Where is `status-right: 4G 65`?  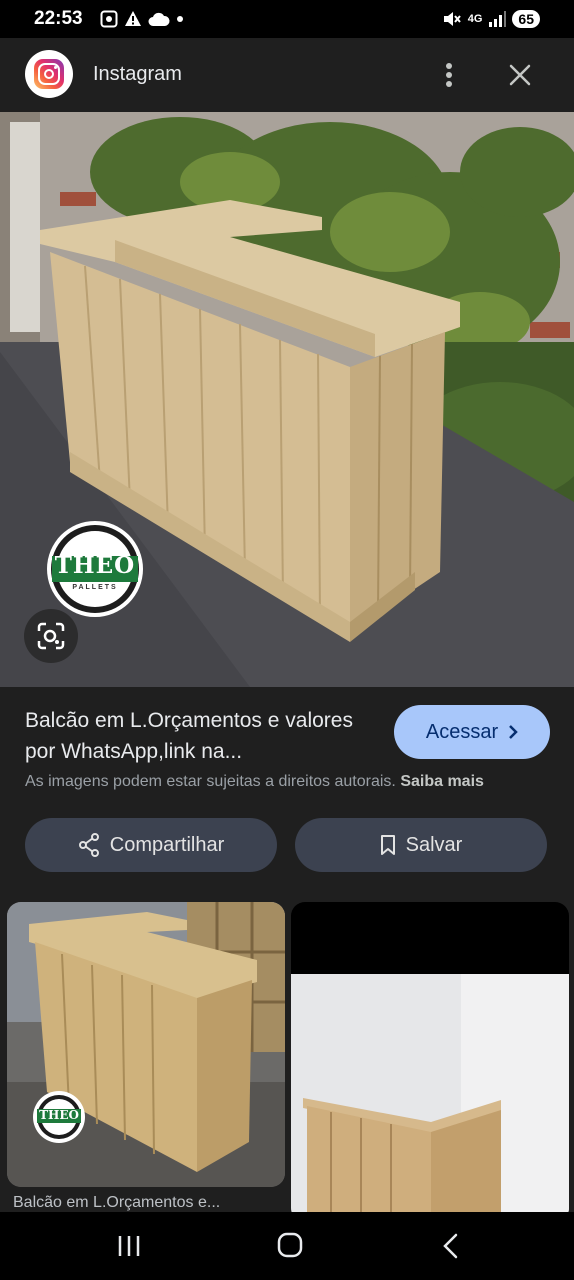 status-right: 4G 65 is located at coordinates (491, 19).